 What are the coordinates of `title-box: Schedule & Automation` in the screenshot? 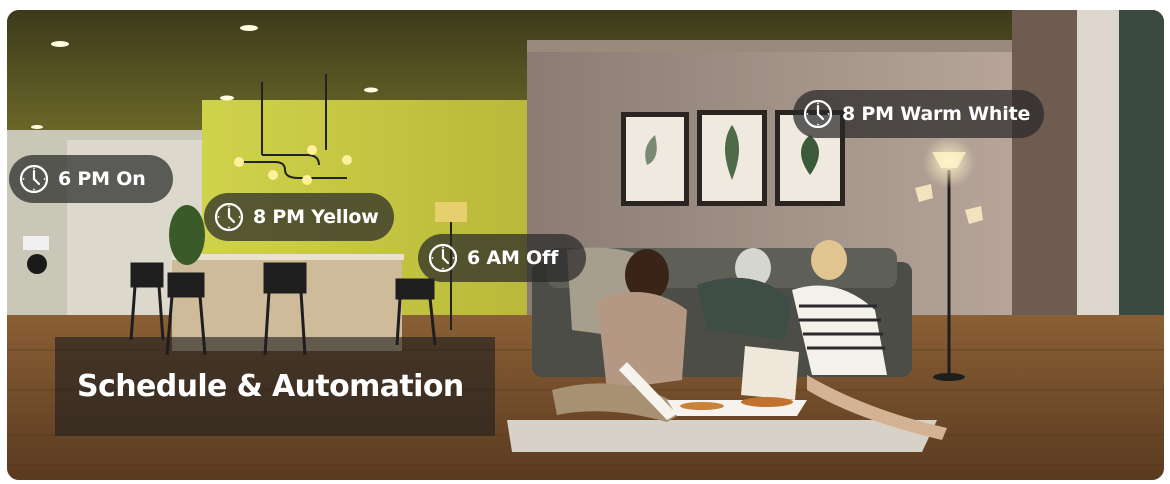 It's located at (275, 386).